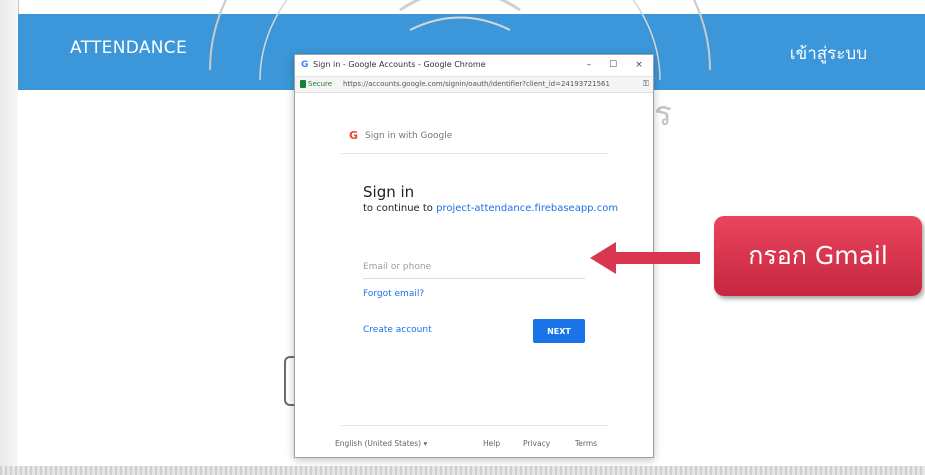  What do you see at coordinates (397, 330) in the screenshot?
I see `create-account-link: Create account` at bounding box center [397, 330].